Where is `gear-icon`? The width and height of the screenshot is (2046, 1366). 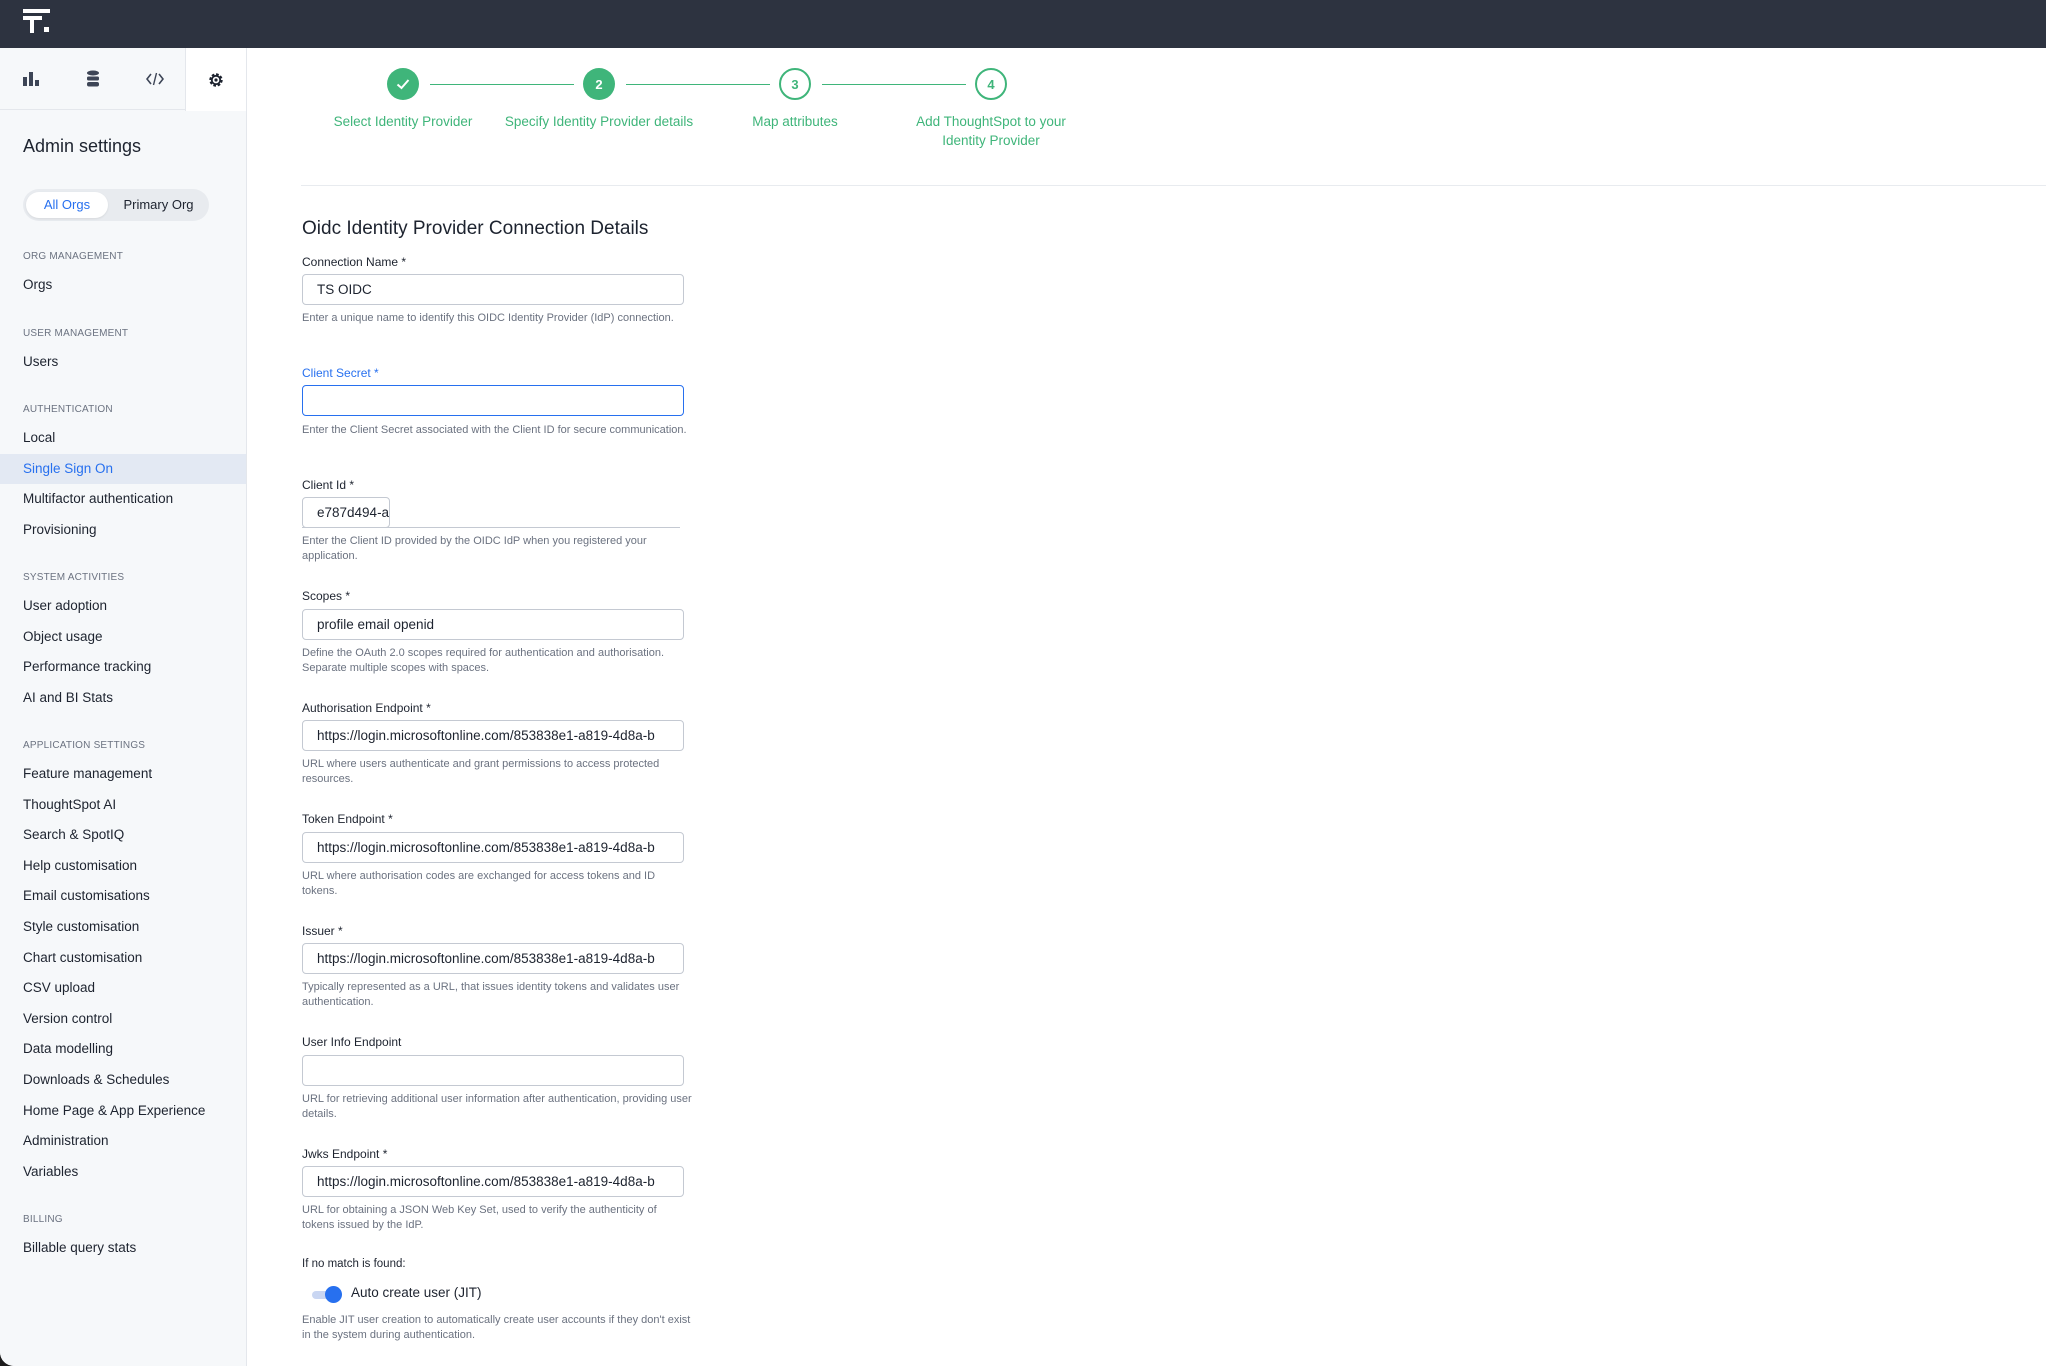 gear-icon is located at coordinates (216, 79).